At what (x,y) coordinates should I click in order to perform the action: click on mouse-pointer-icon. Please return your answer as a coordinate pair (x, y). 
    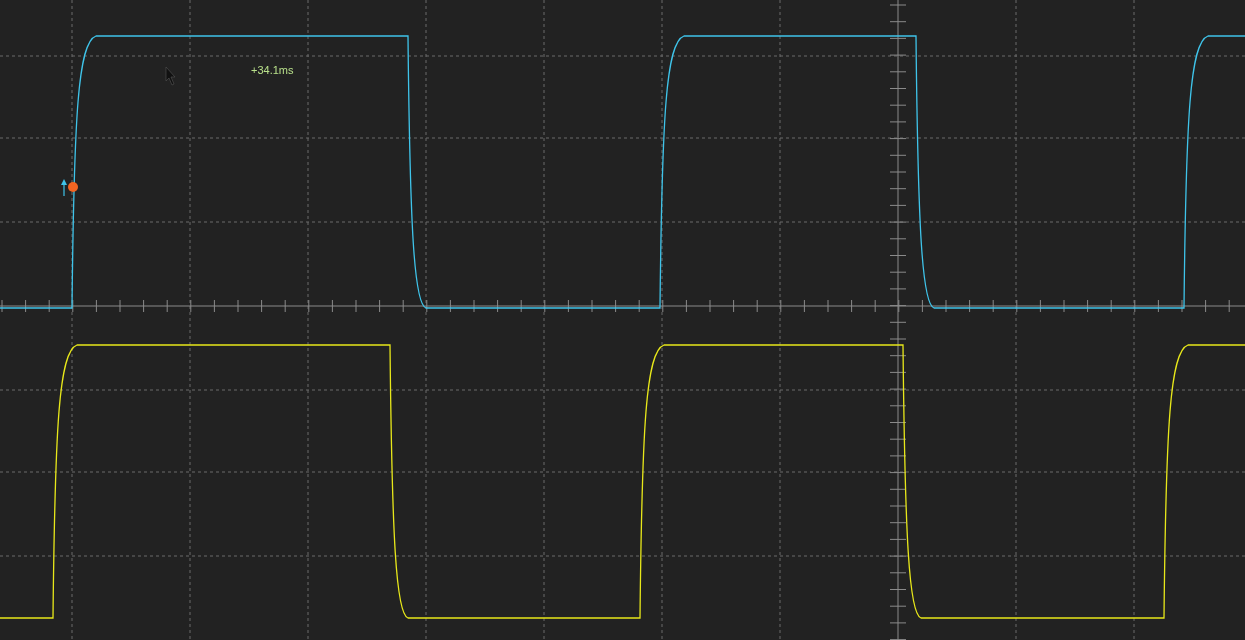
    Looking at the image, I should click on (170, 76).